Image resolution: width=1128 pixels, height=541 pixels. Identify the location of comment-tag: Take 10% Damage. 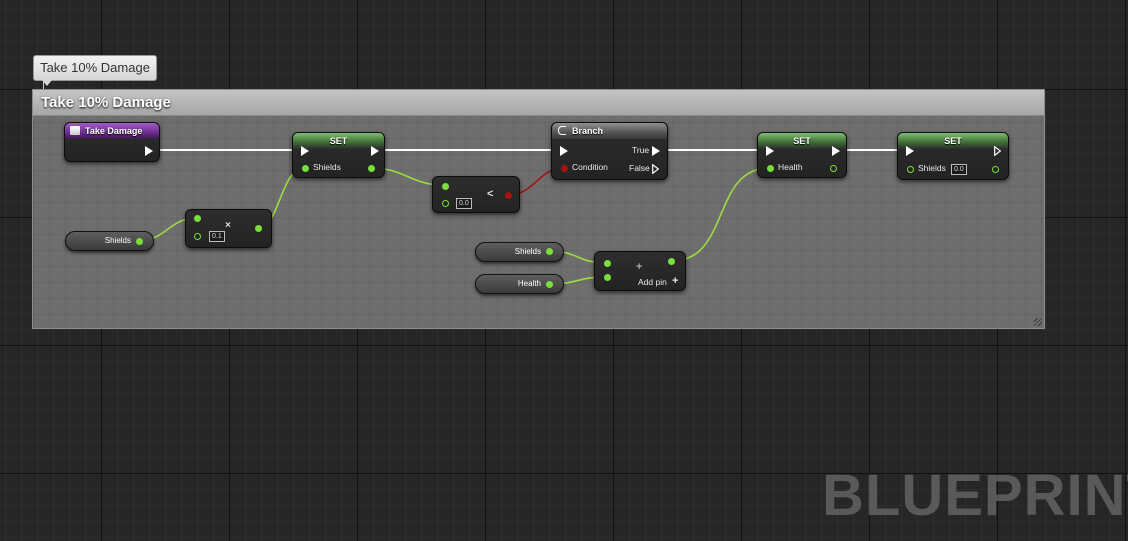
(95, 70).